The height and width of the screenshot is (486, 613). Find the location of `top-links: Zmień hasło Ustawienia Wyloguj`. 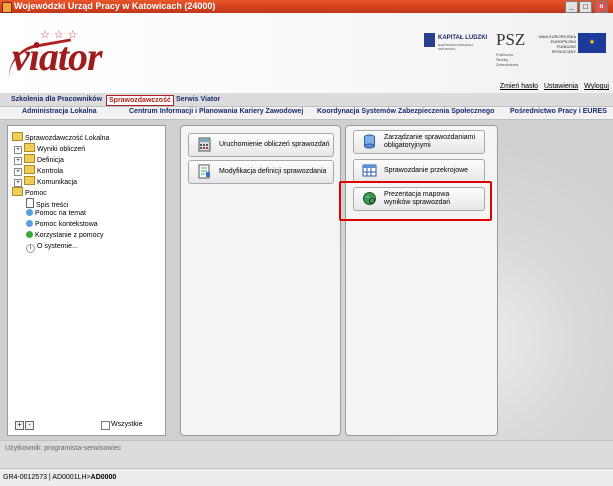

top-links: Zmień hasło Ustawienia Wyloguj is located at coordinates (552, 86).